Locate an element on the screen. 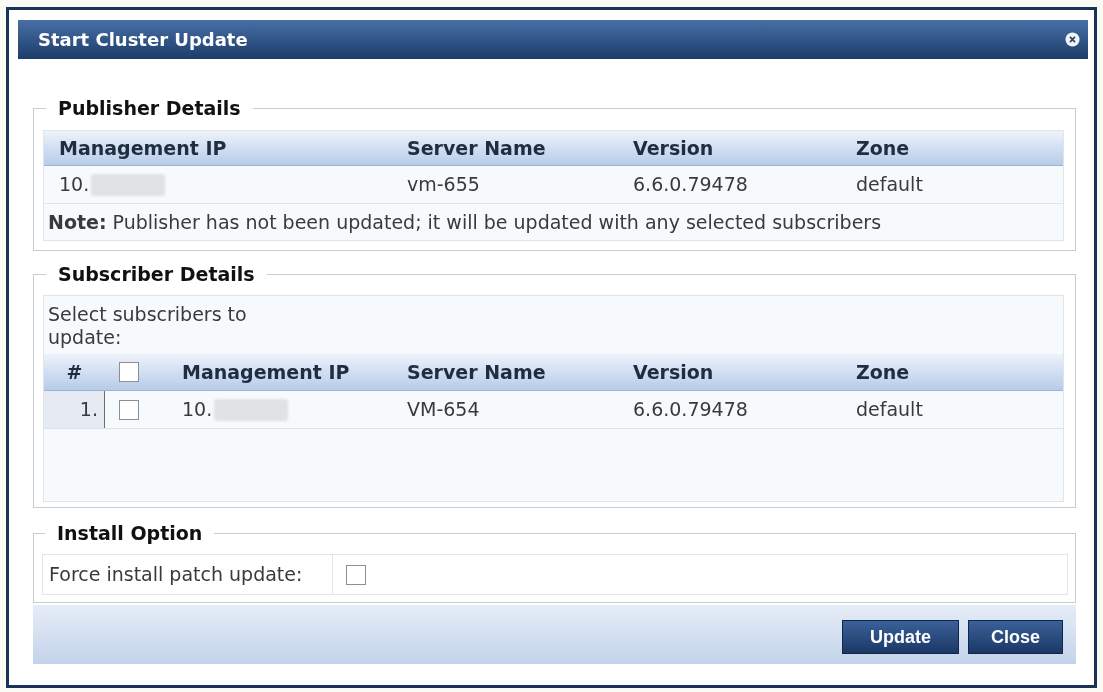  section-heading: Publisher Details is located at coordinates (149, 108).